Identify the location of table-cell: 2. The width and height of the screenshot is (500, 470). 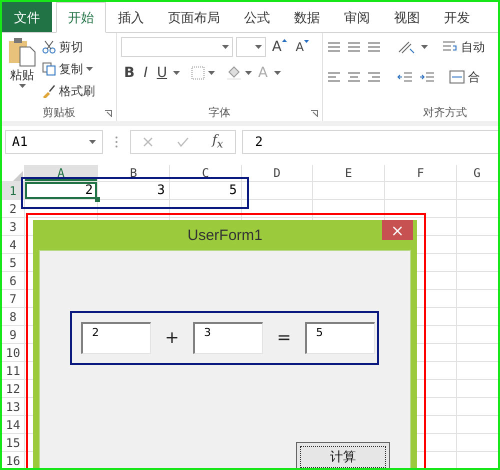
(61, 190).